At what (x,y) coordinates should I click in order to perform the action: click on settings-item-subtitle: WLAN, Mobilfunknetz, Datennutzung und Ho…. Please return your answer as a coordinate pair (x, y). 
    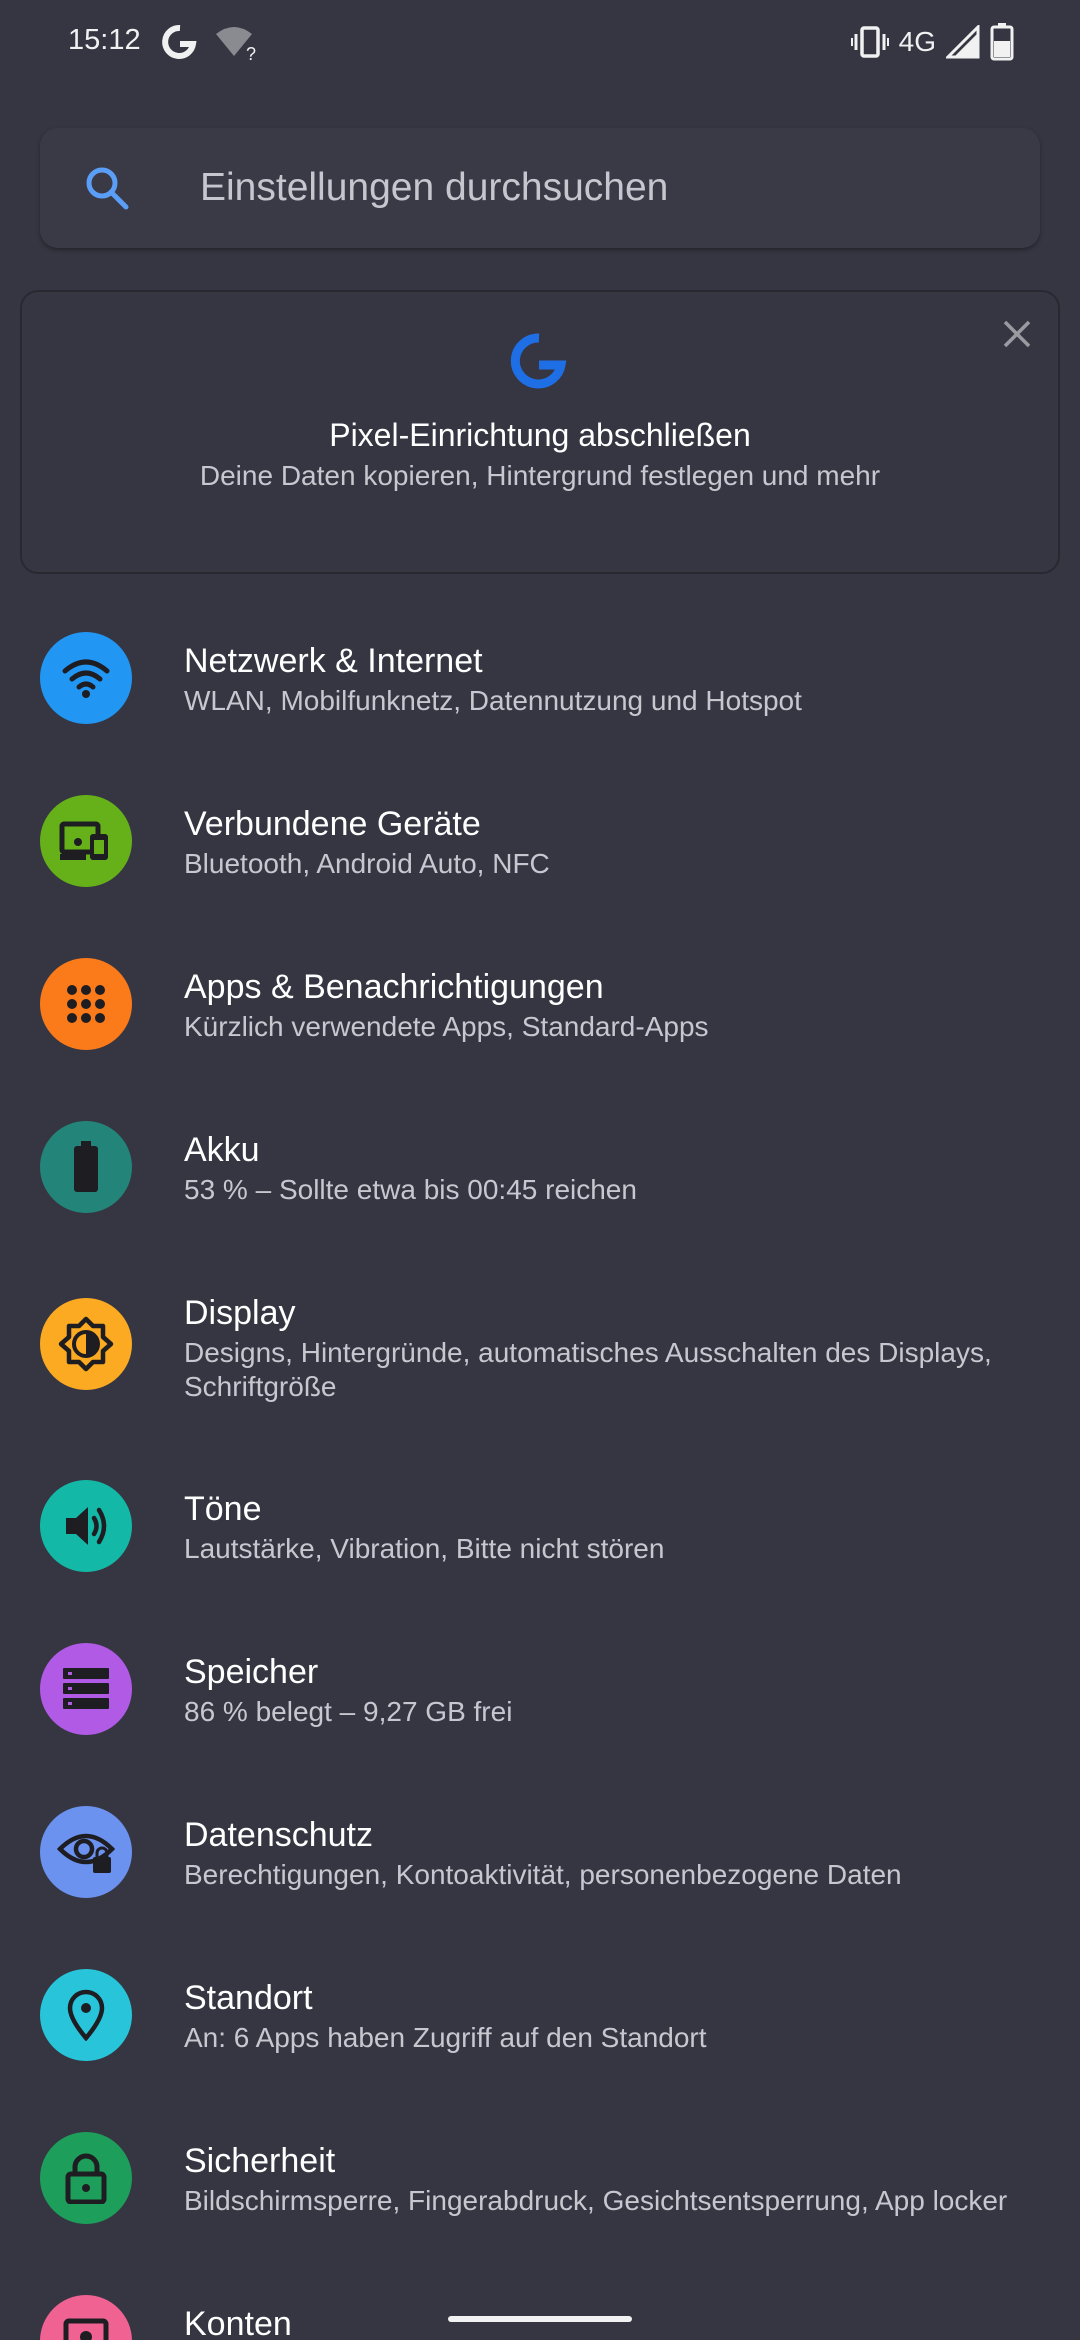
    Looking at the image, I should click on (493, 700).